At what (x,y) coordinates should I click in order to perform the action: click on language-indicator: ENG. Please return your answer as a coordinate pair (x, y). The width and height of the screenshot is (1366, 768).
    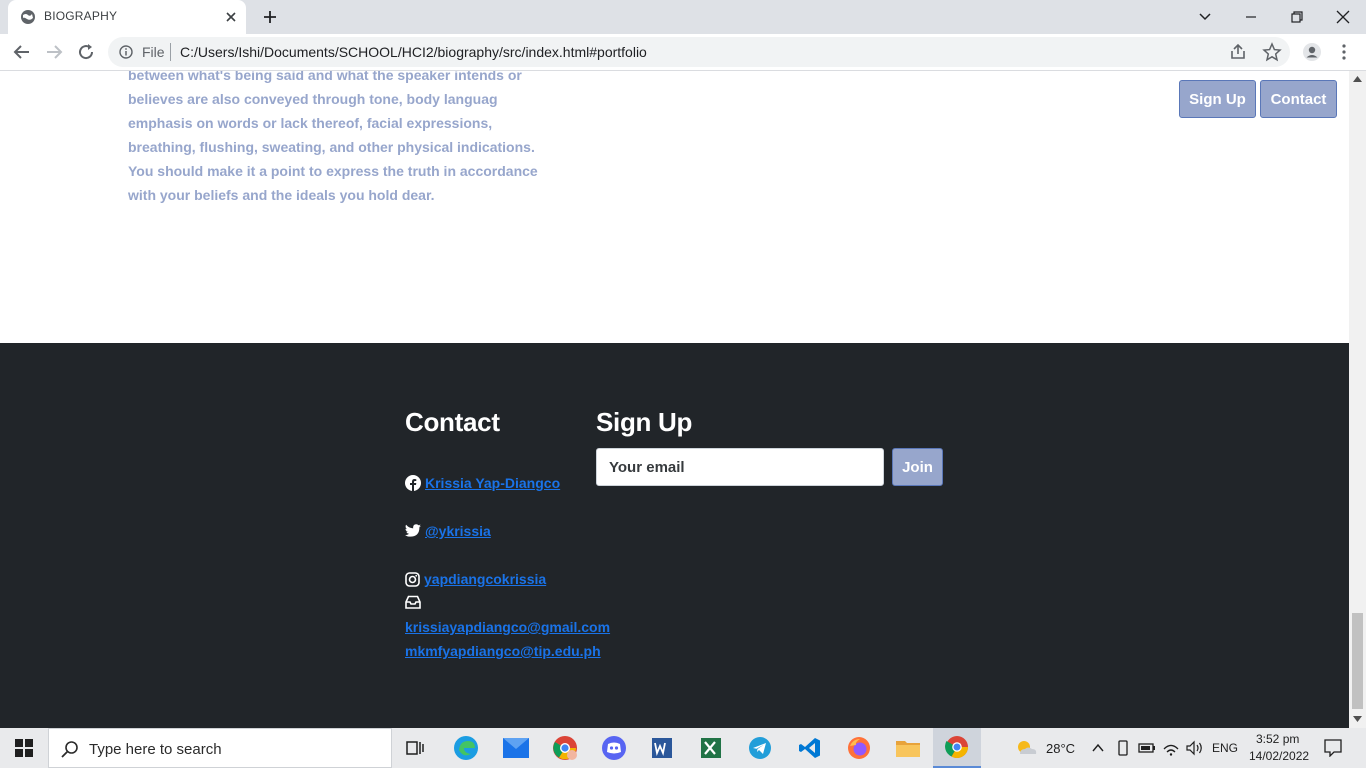
    Looking at the image, I should click on (1225, 748).